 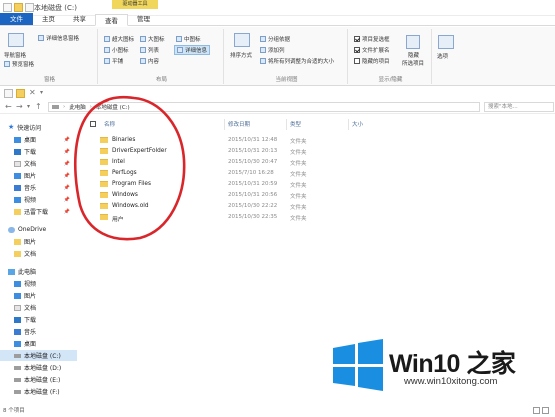 What do you see at coordinates (541, 410) in the screenshot?
I see `view-switcher` at bounding box center [541, 410].